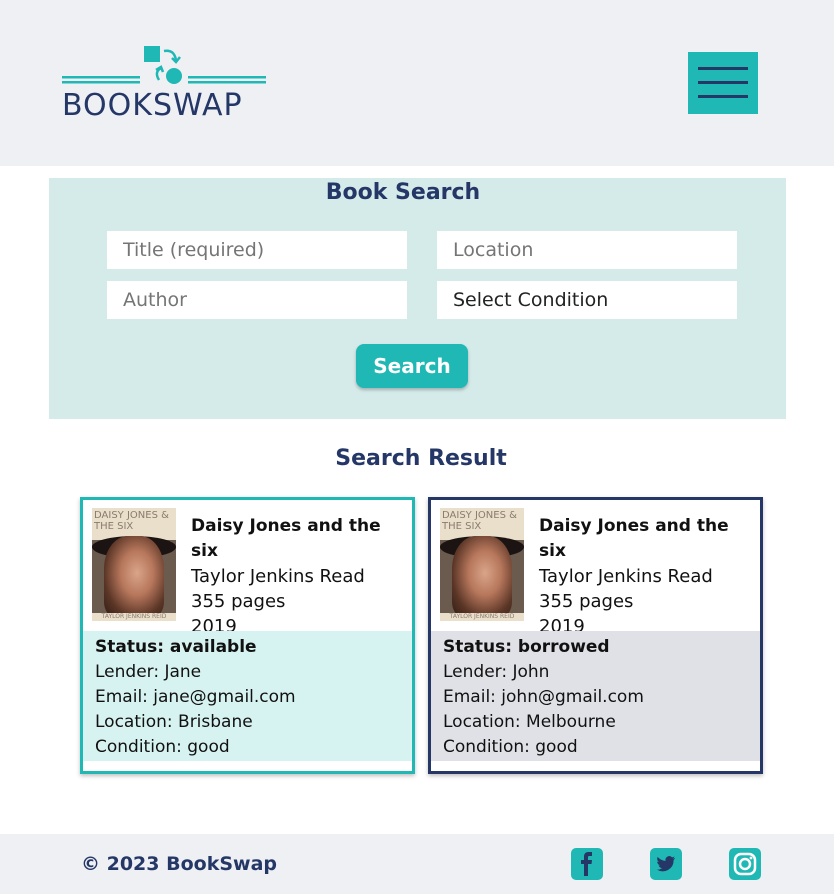 Image resolution: width=834 pixels, height=894 pixels. I want to click on logo-text: BOOKSWAP, so click(152, 105).